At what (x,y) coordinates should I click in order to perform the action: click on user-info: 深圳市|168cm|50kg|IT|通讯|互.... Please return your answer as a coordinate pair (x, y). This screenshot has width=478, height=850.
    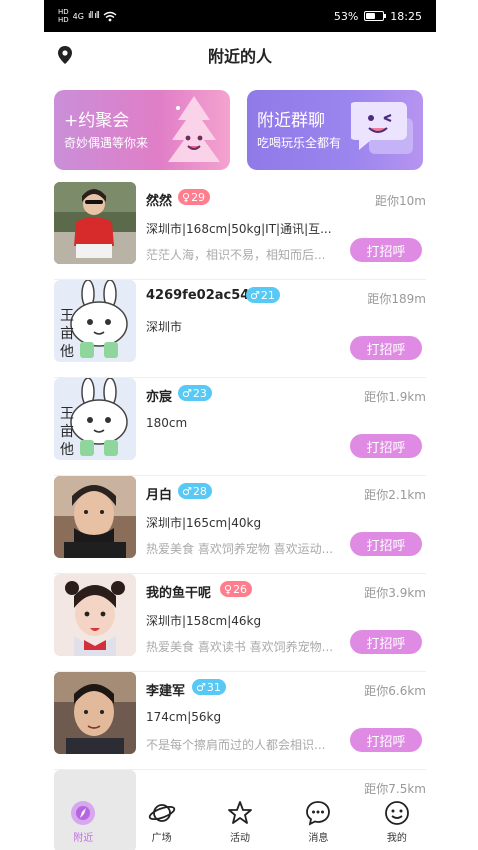
    Looking at the image, I should click on (239, 229).